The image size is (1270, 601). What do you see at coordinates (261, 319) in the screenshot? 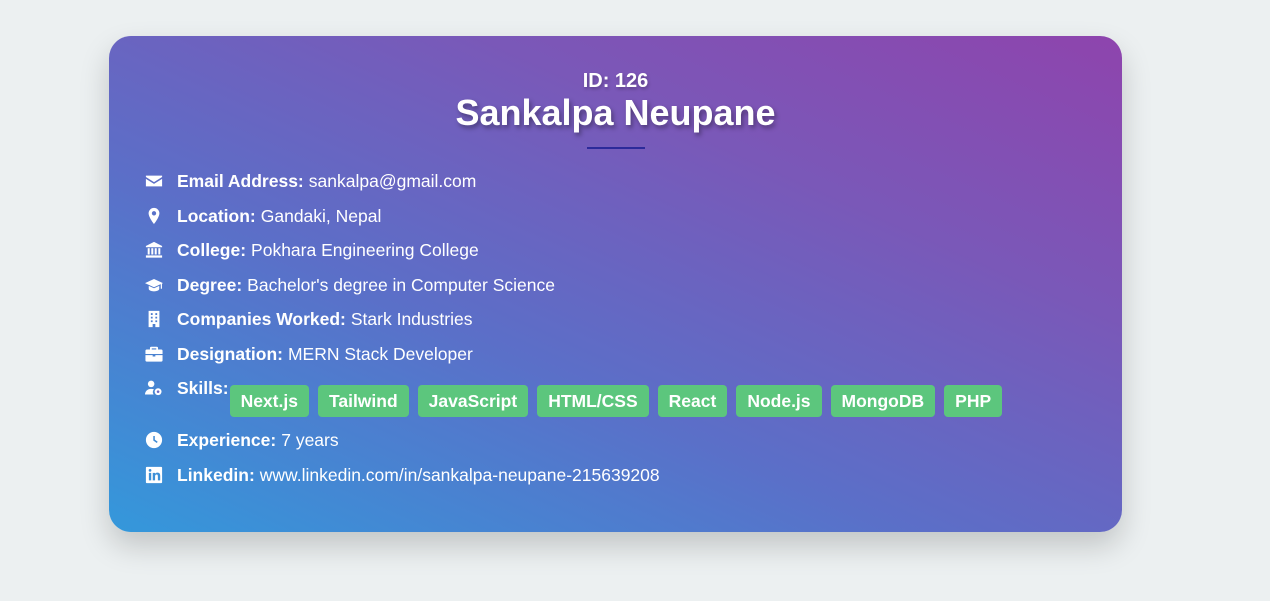
I see `companies-label: Companies Worked:` at bounding box center [261, 319].